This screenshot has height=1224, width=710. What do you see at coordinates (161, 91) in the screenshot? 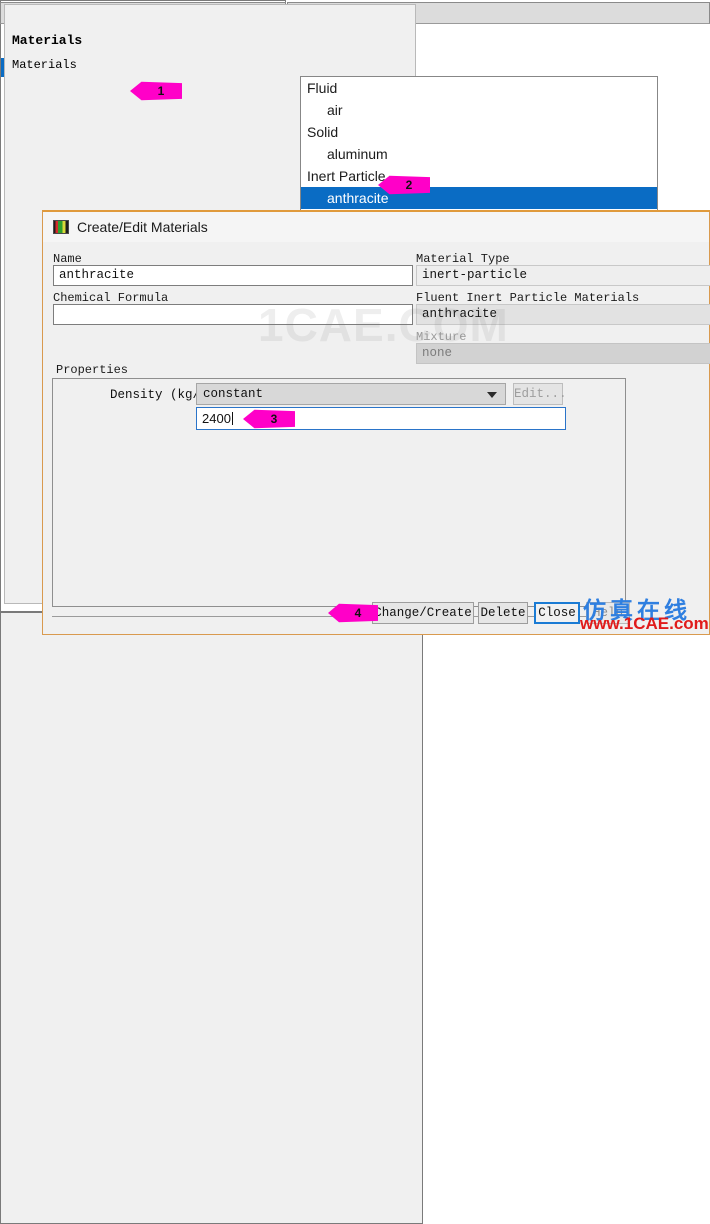
I see `callout-number: 1` at bounding box center [161, 91].